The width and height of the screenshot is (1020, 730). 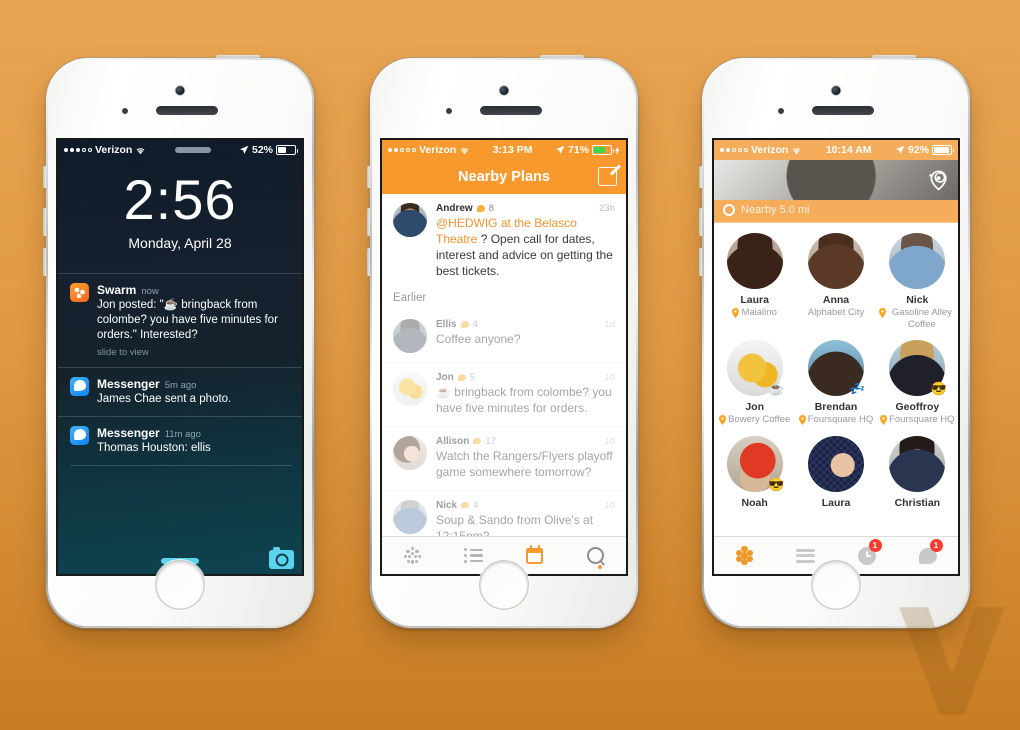 What do you see at coordinates (478, 338) in the screenshot?
I see `post-text: Coffee anyone?` at bounding box center [478, 338].